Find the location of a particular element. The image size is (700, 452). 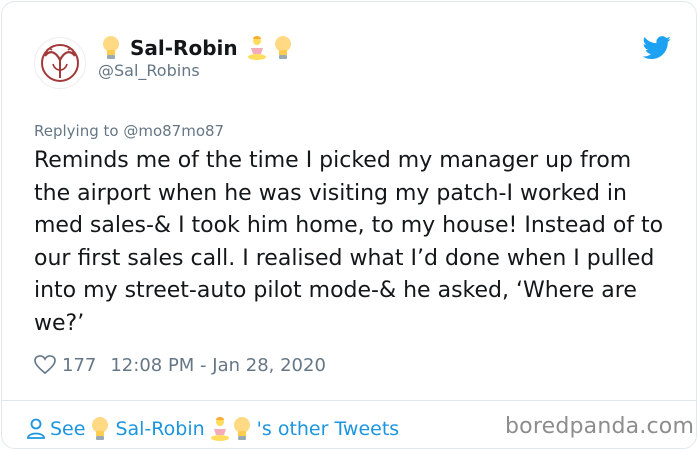

person-outline-icon is located at coordinates (36, 428).